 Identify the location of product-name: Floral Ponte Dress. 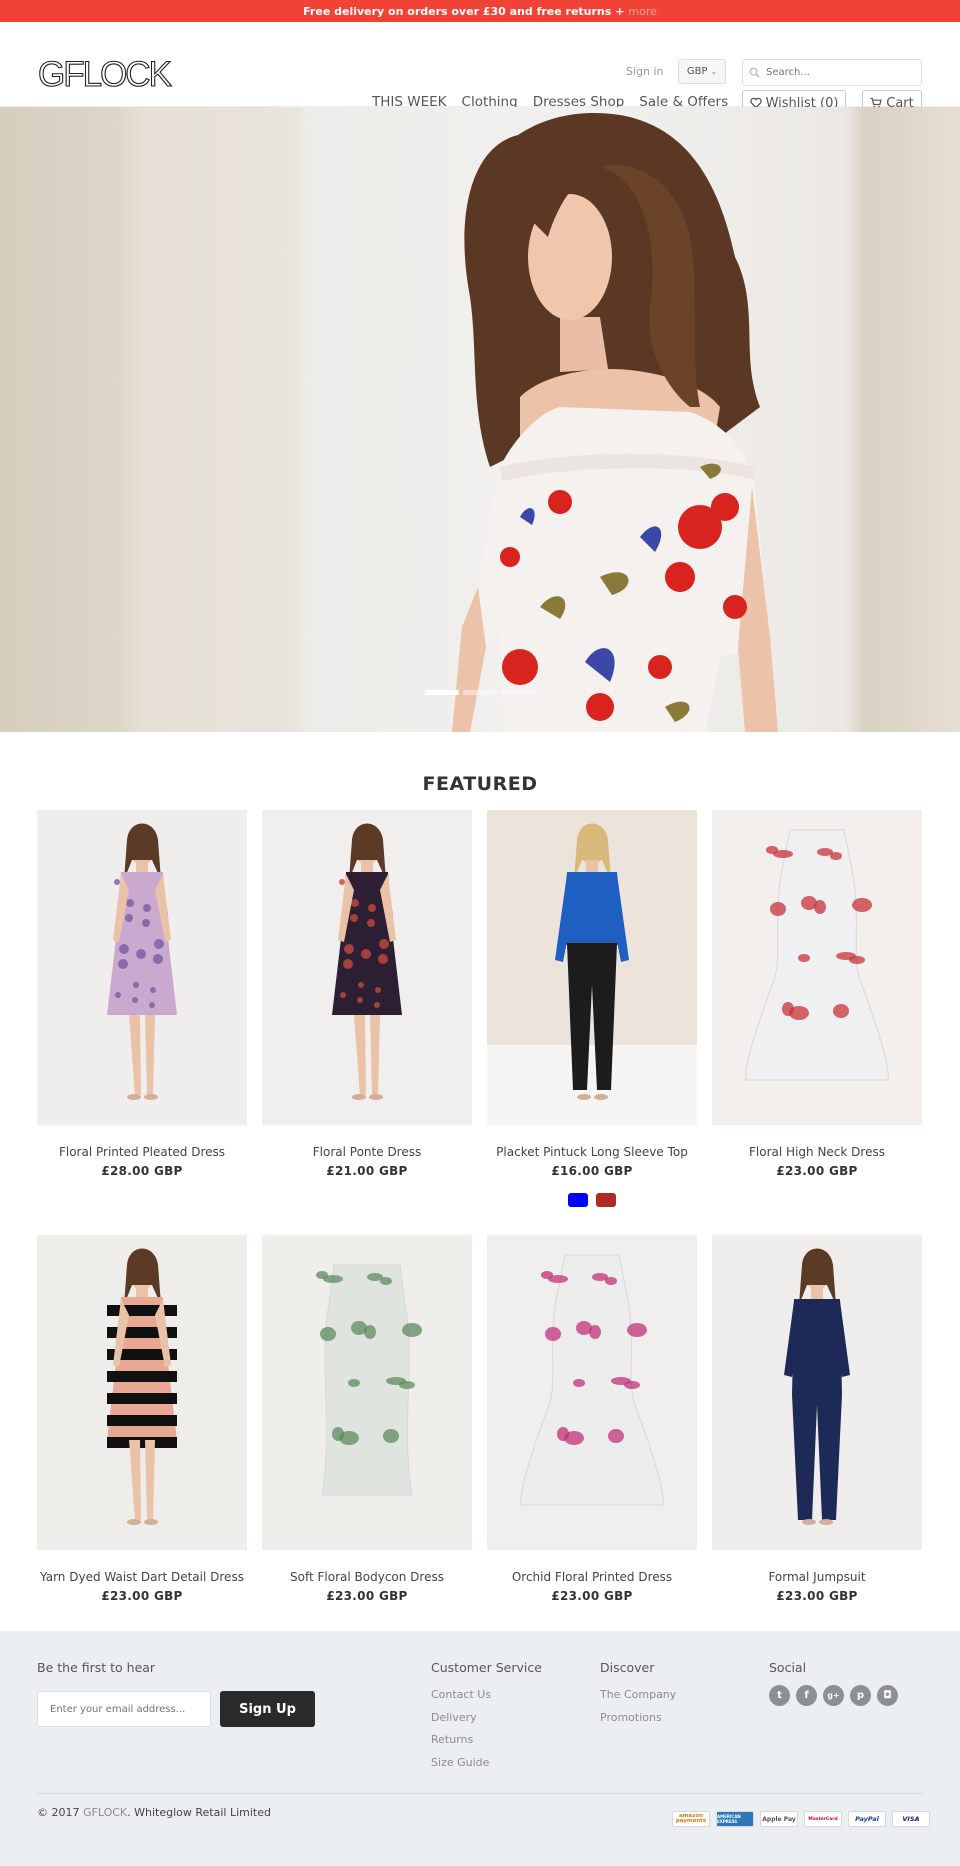
(367, 1152).